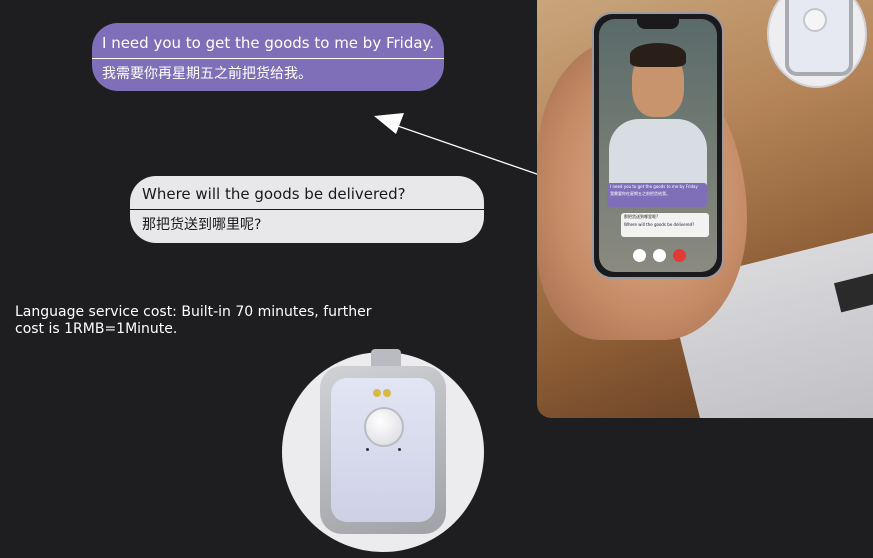 The height and width of the screenshot is (558, 873). I want to click on phone-notch, so click(658, 24).